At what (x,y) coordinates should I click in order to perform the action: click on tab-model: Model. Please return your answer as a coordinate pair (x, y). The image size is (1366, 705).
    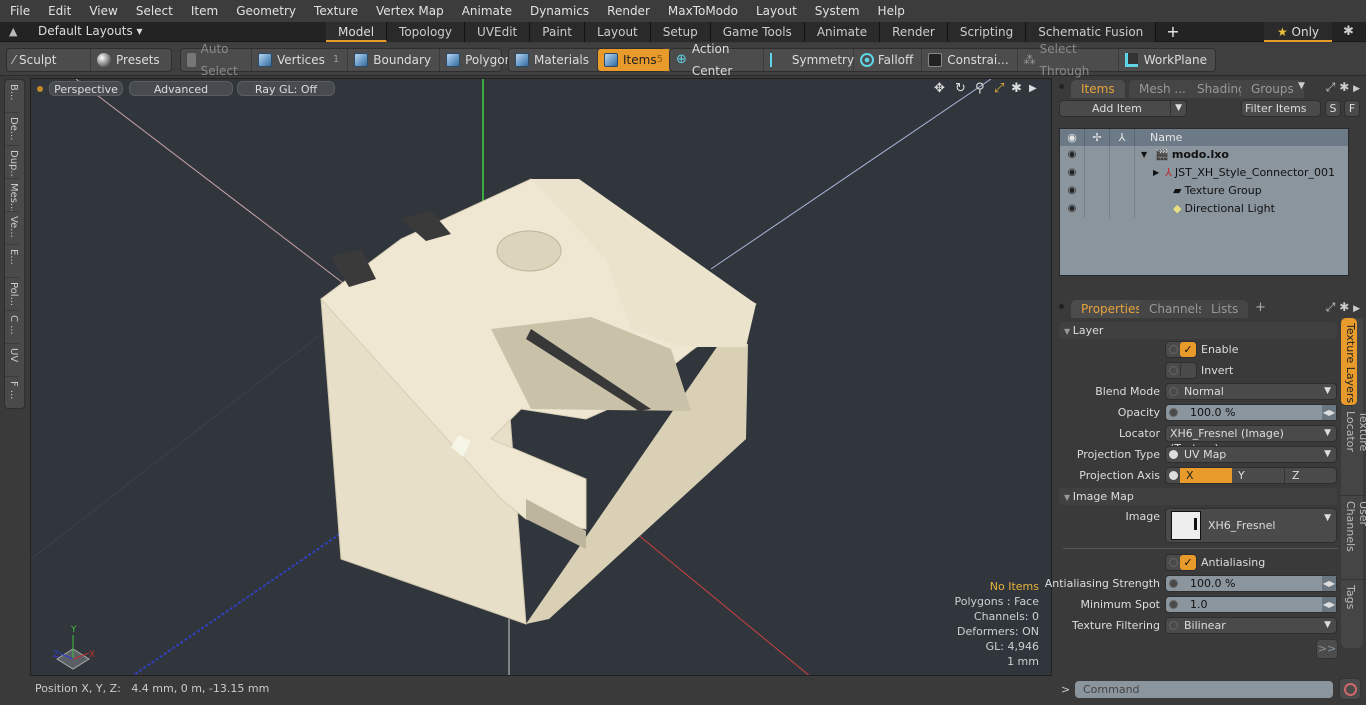
    Looking at the image, I should click on (357, 32).